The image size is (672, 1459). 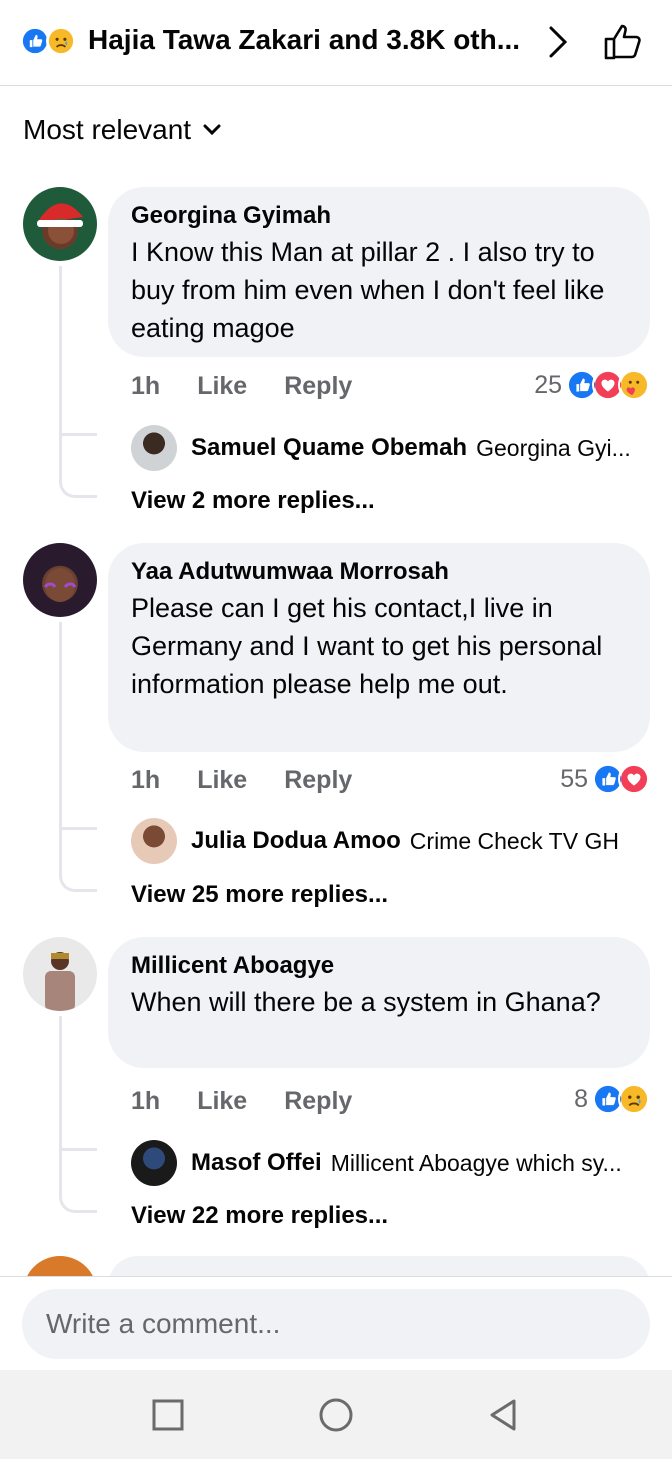 I want to click on reaction-count-number: 55, so click(x=574, y=778).